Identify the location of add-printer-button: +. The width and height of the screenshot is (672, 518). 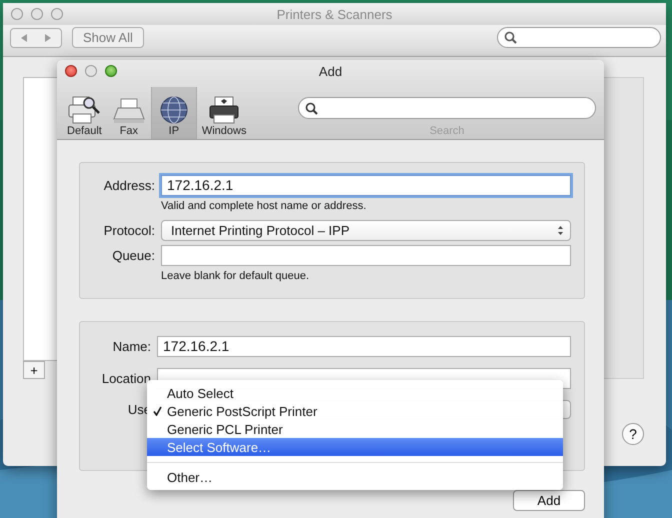
(34, 370).